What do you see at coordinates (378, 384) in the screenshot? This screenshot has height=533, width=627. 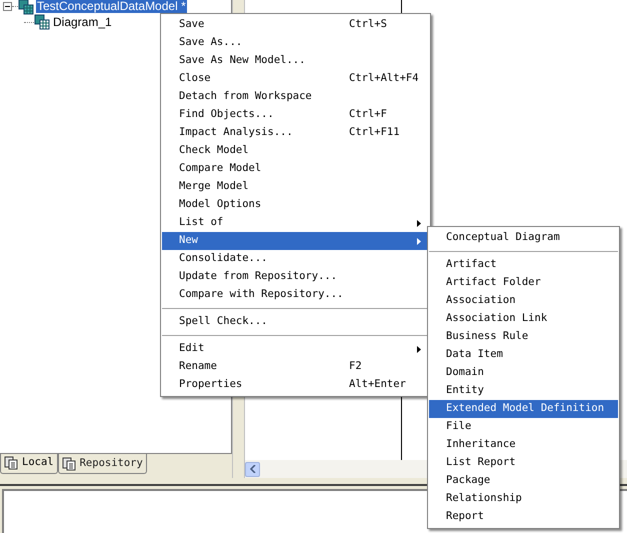 I see `shortcut-label: Alt+Enter` at bounding box center [378, 384].